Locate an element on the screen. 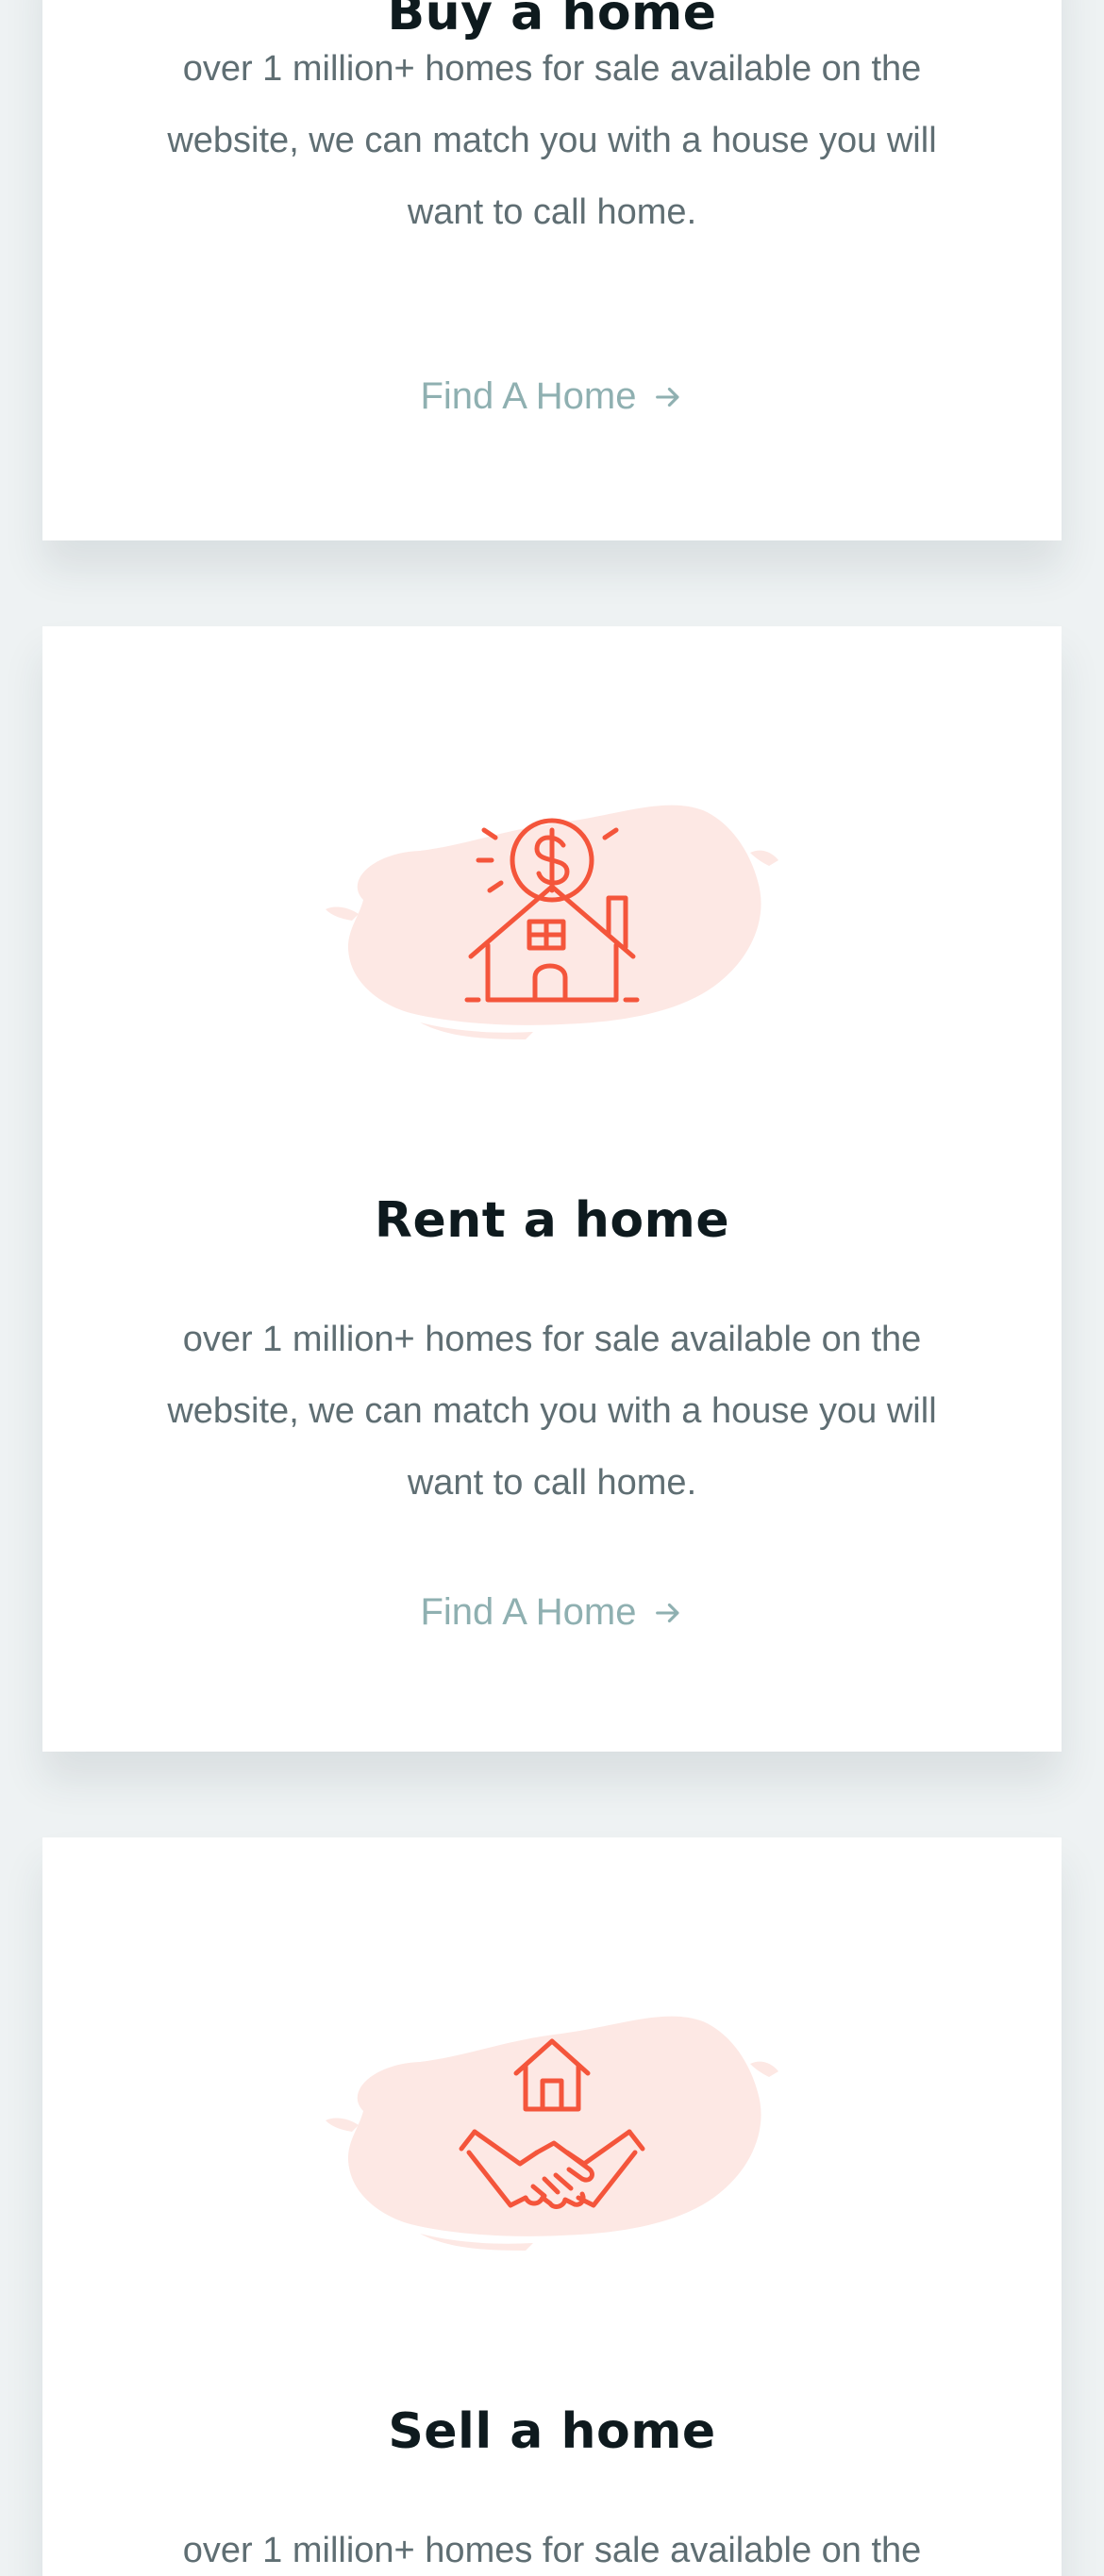 This screenshot has width=1104, height=2576. handshake-house-icon is located at coordinates (552, 2133).